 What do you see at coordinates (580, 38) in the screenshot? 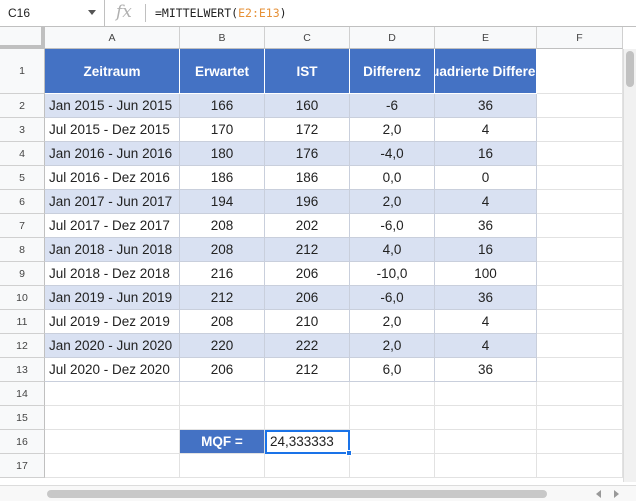
I see `column-header-f: F` at bounding box center [580, 38].